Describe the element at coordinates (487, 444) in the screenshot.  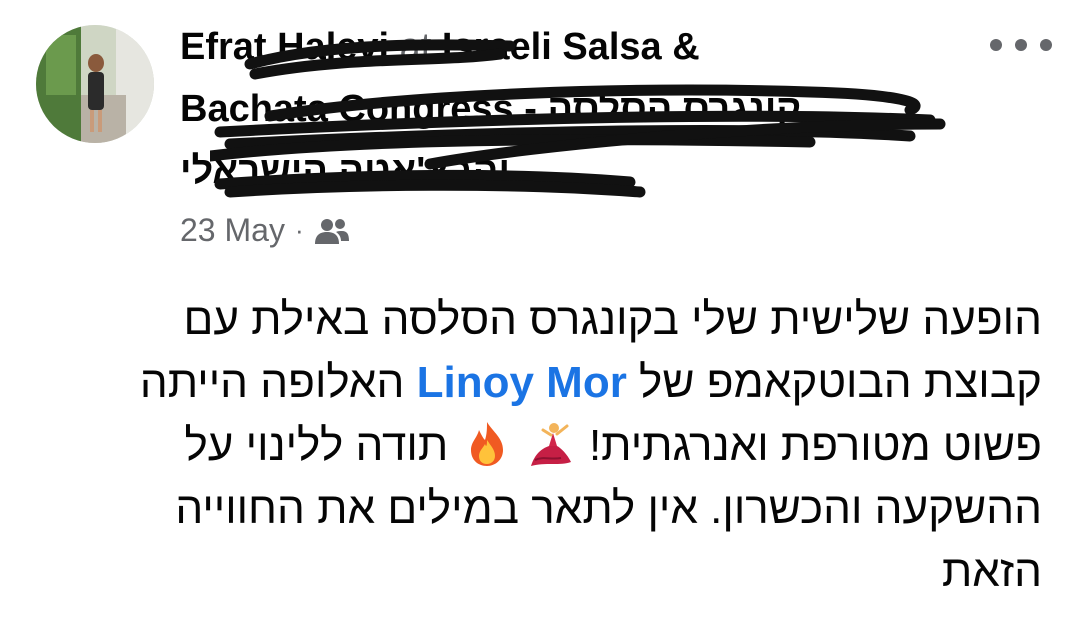
I see `fire-emoji` at that location.